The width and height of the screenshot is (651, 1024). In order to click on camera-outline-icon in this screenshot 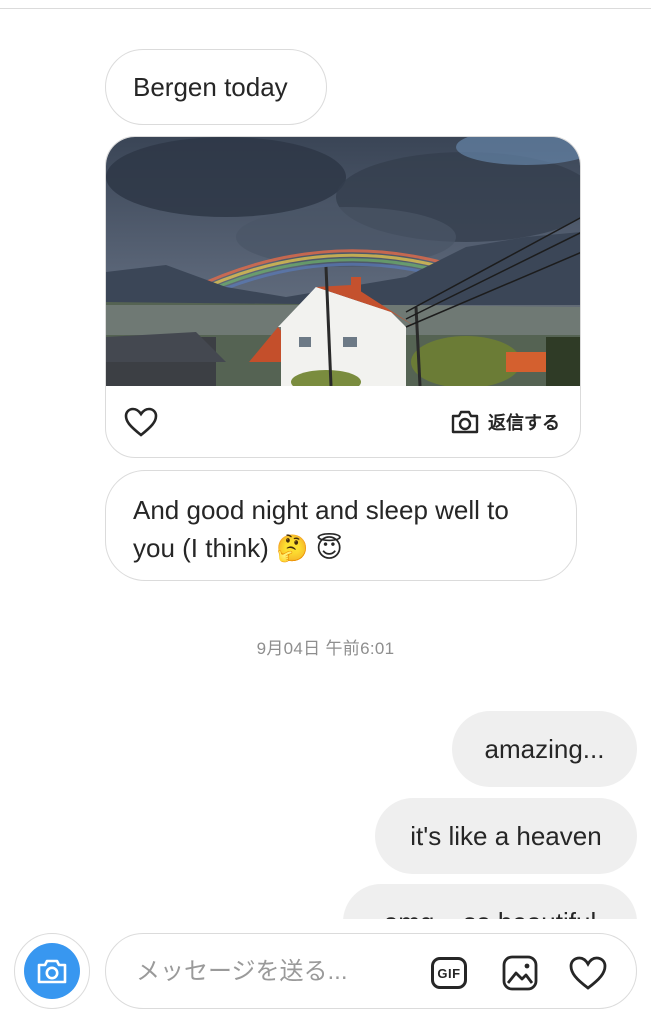, I will do `click(465, 422)`.